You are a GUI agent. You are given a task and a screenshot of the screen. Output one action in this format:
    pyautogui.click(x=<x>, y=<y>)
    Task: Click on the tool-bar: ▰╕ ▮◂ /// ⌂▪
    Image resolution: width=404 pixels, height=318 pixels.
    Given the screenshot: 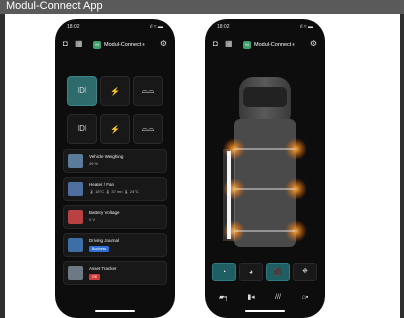 What is the action you would take?
    pyautogui.click(x=265, y=297)
    